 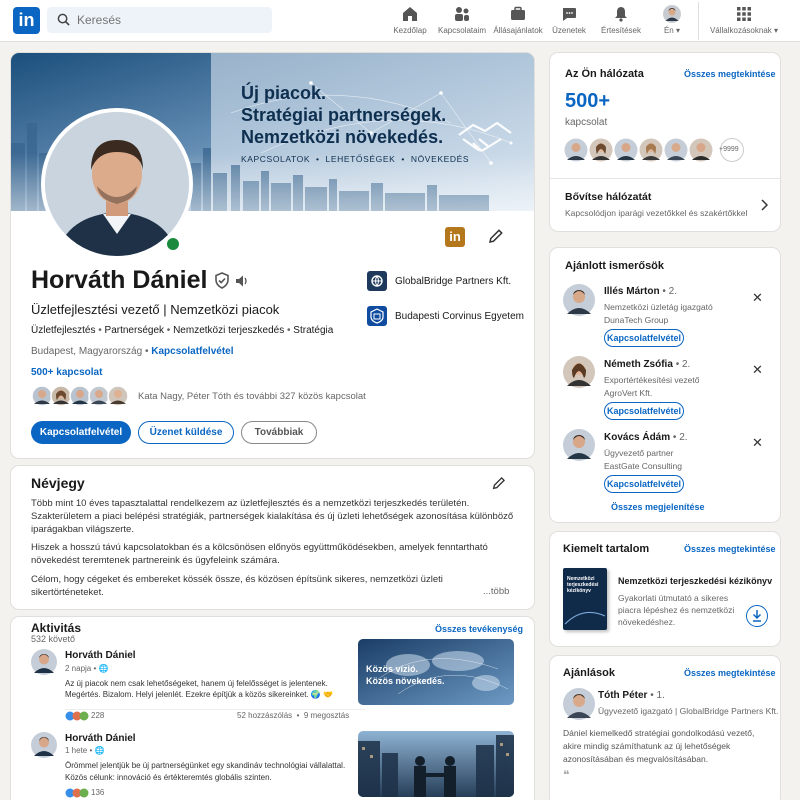 What do you see at coordinates (622, 695) in the screenshot?
I see `recommender-name: Tóth Péter` at bounding box center [622, 695].